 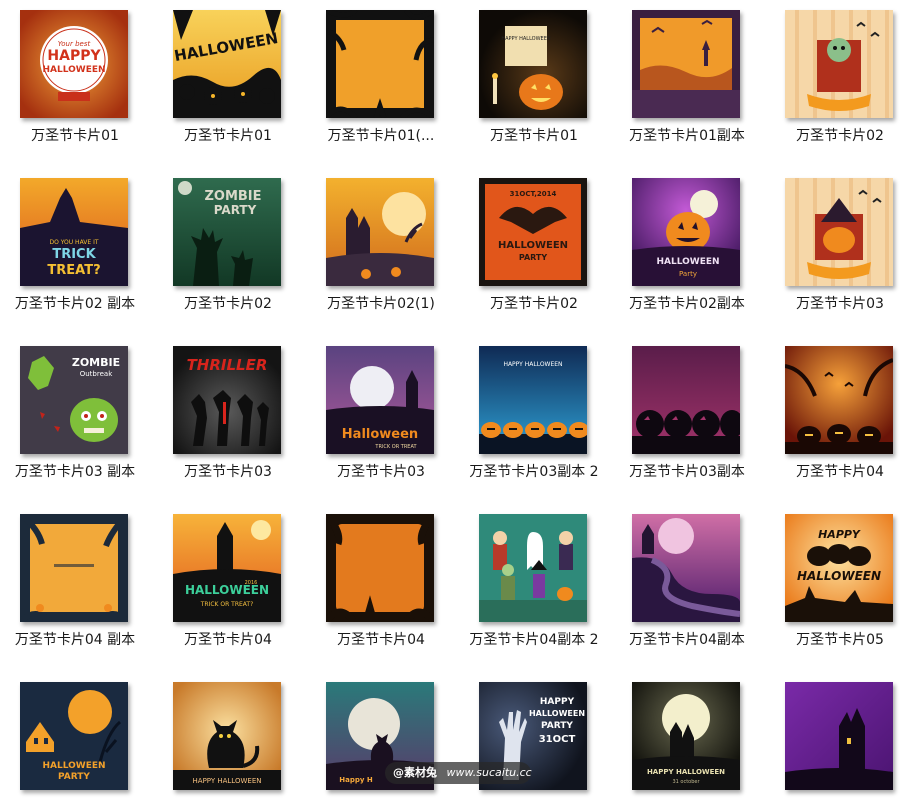 I want to click on file-item: HALLOWEEN 2016 TRICK OR TREAT? 万圣节卡片04, so click(x=228, y=588).